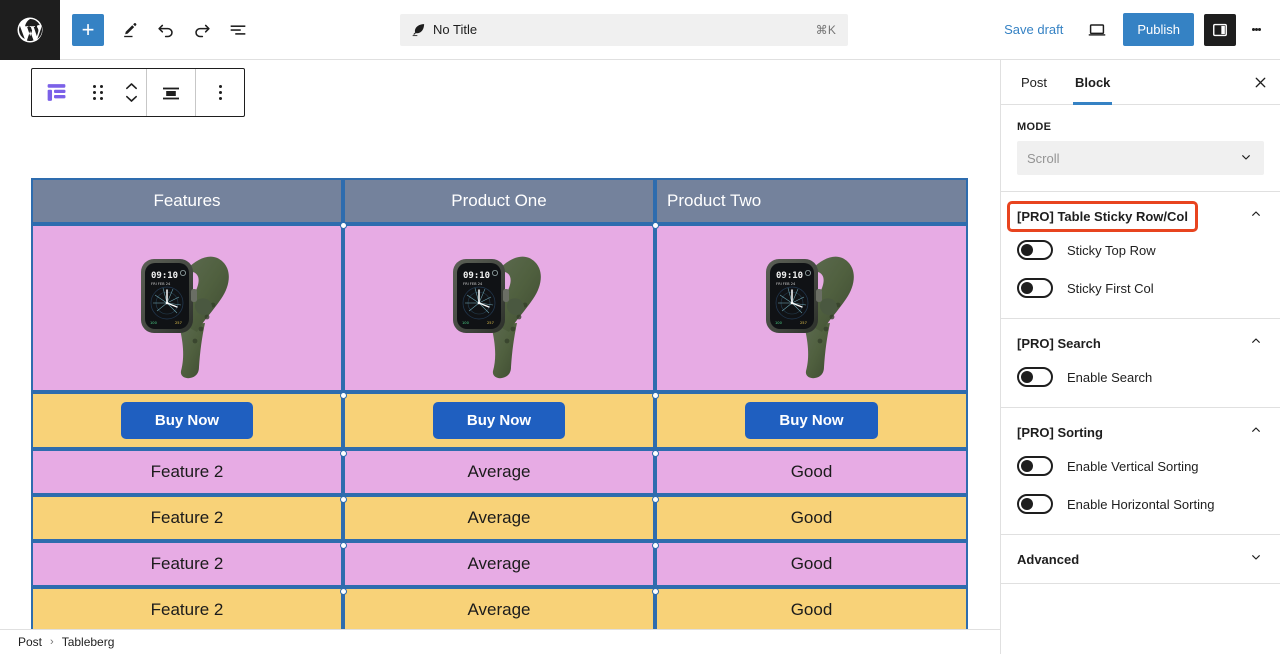 The image size is (1280, 654). I want to click on pencil-edit-icon, so click(130, 30).